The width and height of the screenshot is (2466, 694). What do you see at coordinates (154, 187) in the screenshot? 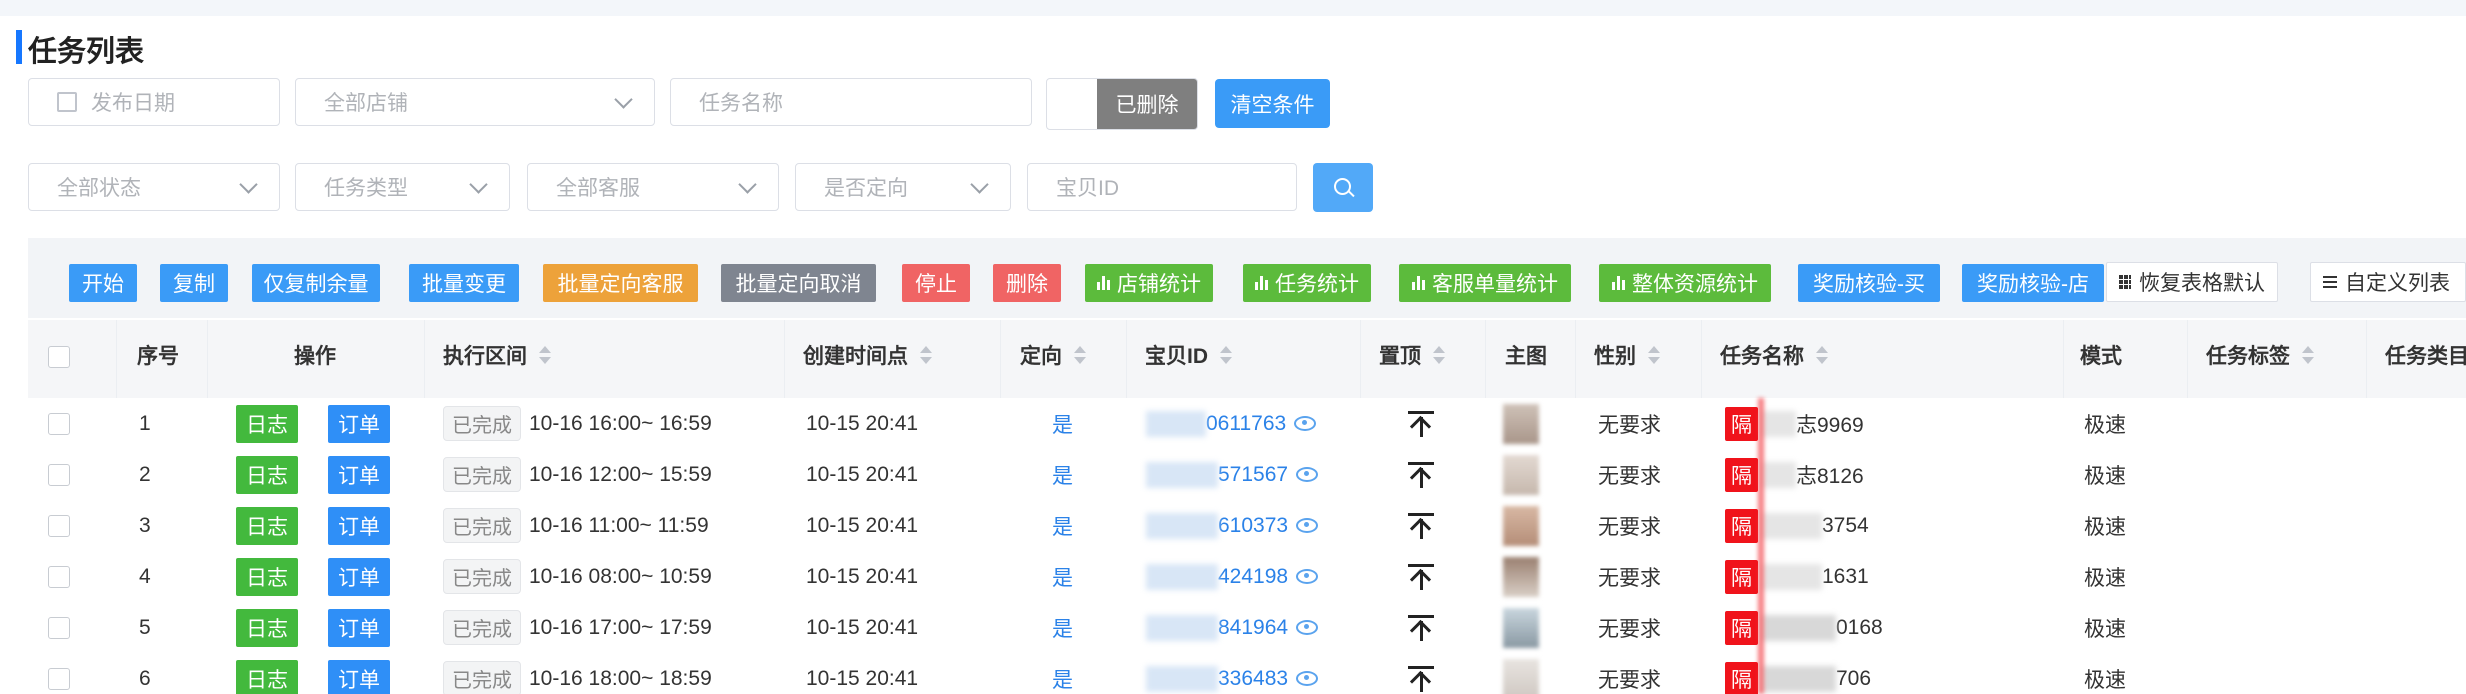
I see `status-select: 全部状态` at bounding box center [154, 187].